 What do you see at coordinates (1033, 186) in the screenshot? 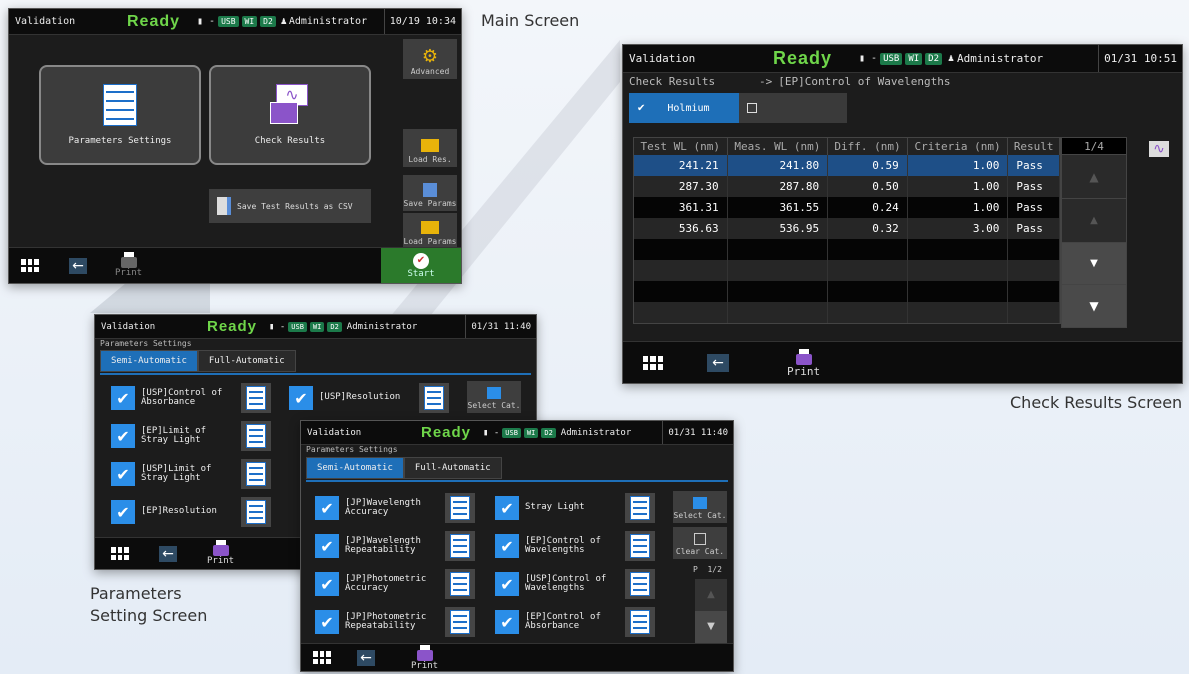
I see `cell: Pass` at bounding box center [1033, 186].